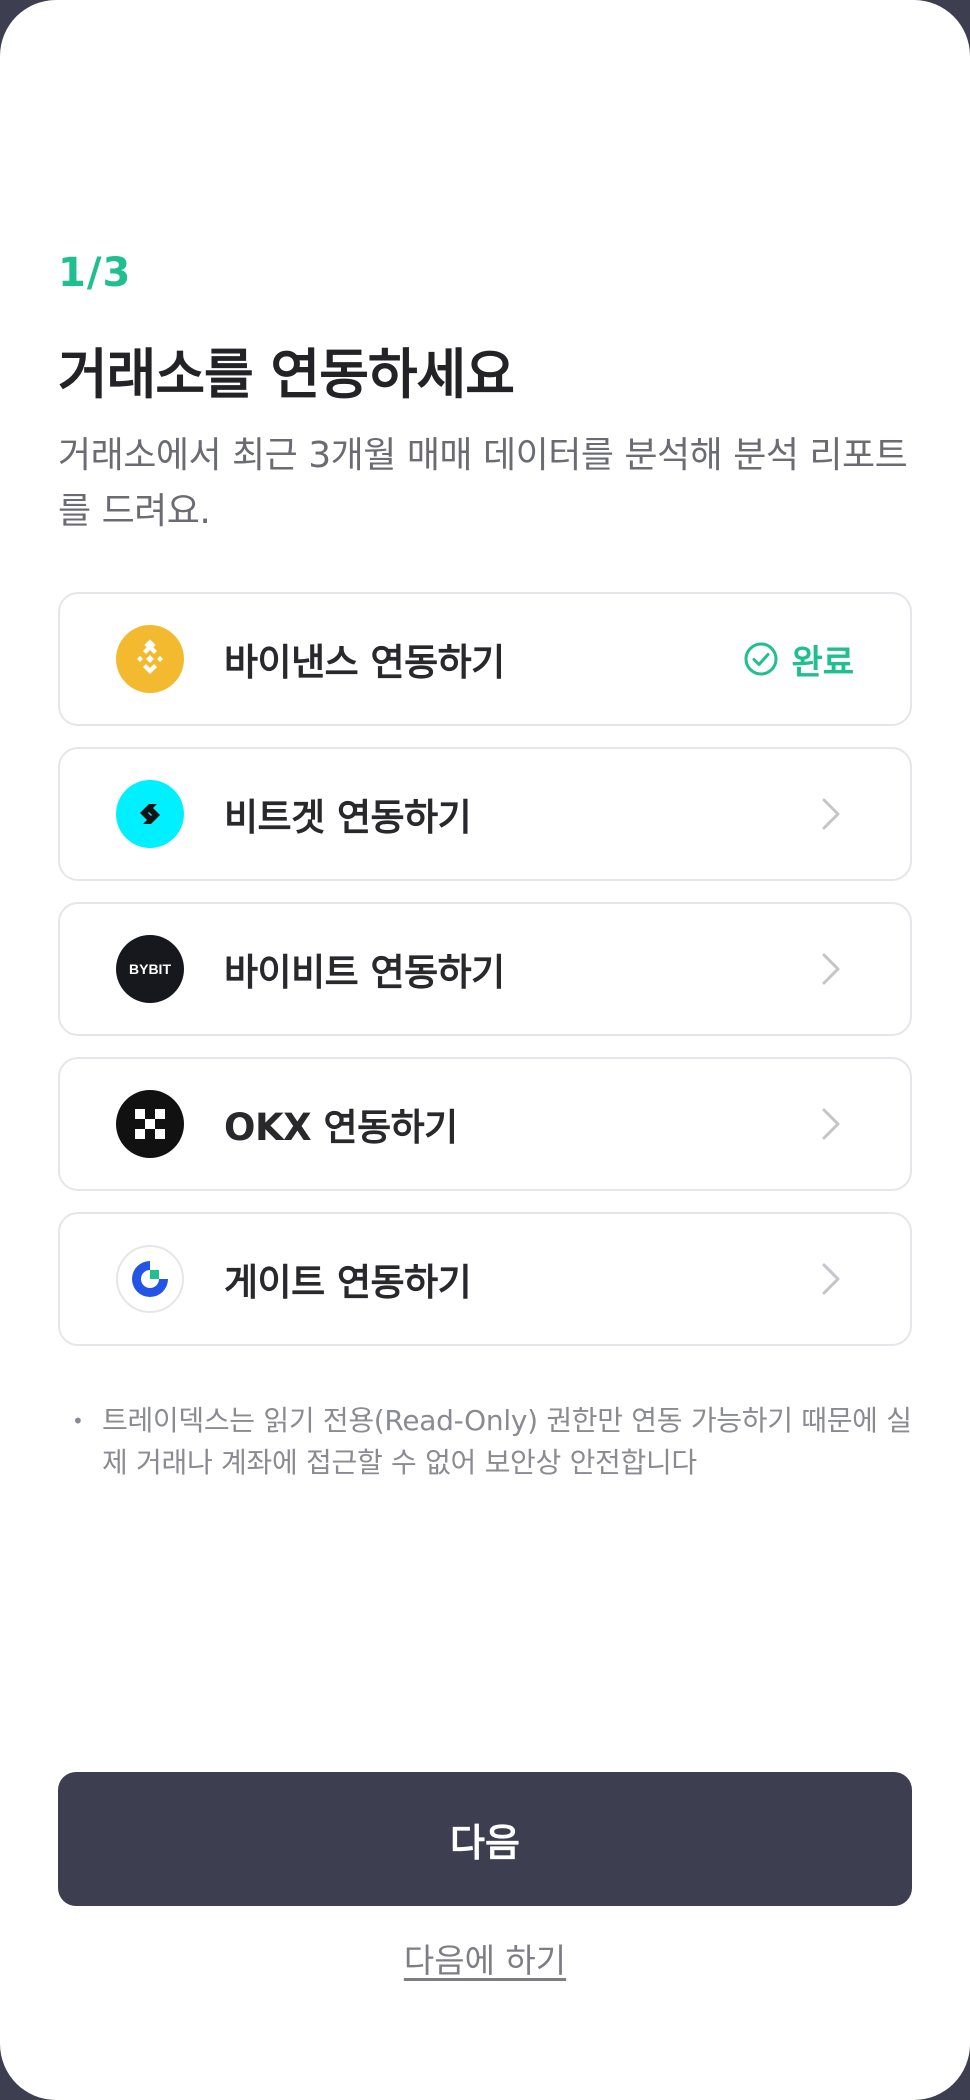 The image size is (970, 2100). What do you see at coordinates (822, 662) in the screenshot?
I see `status-label: 완료` at bounding box center [822, 662].